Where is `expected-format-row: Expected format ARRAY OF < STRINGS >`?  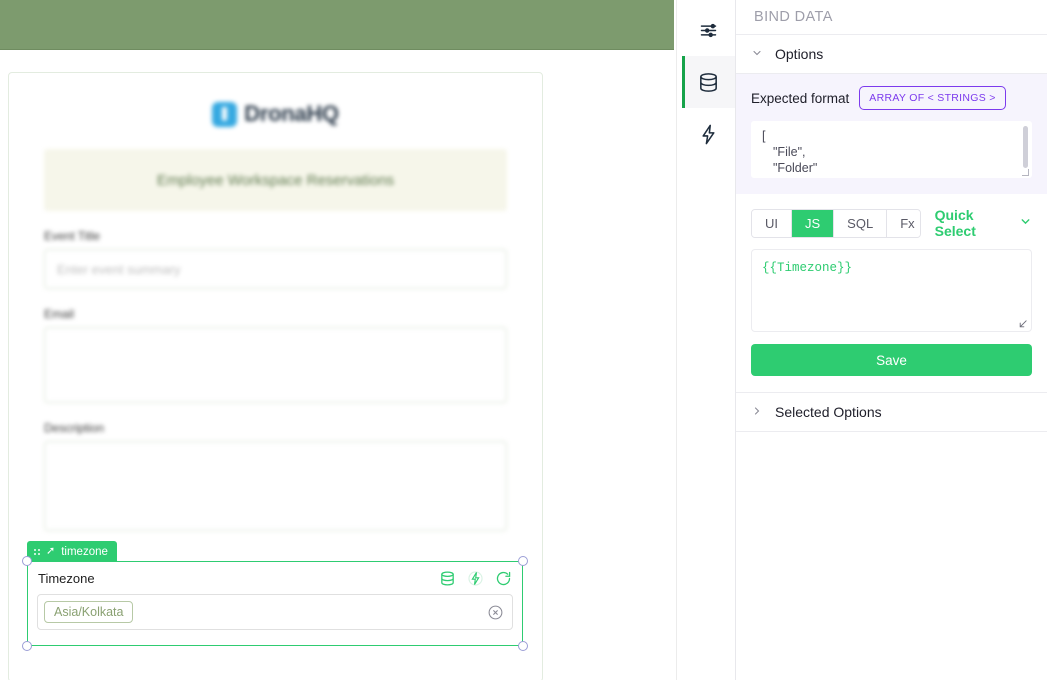 expected-format-row: Expected format ARRAY OF < STRINGS > is located at coordinates (891, 98).